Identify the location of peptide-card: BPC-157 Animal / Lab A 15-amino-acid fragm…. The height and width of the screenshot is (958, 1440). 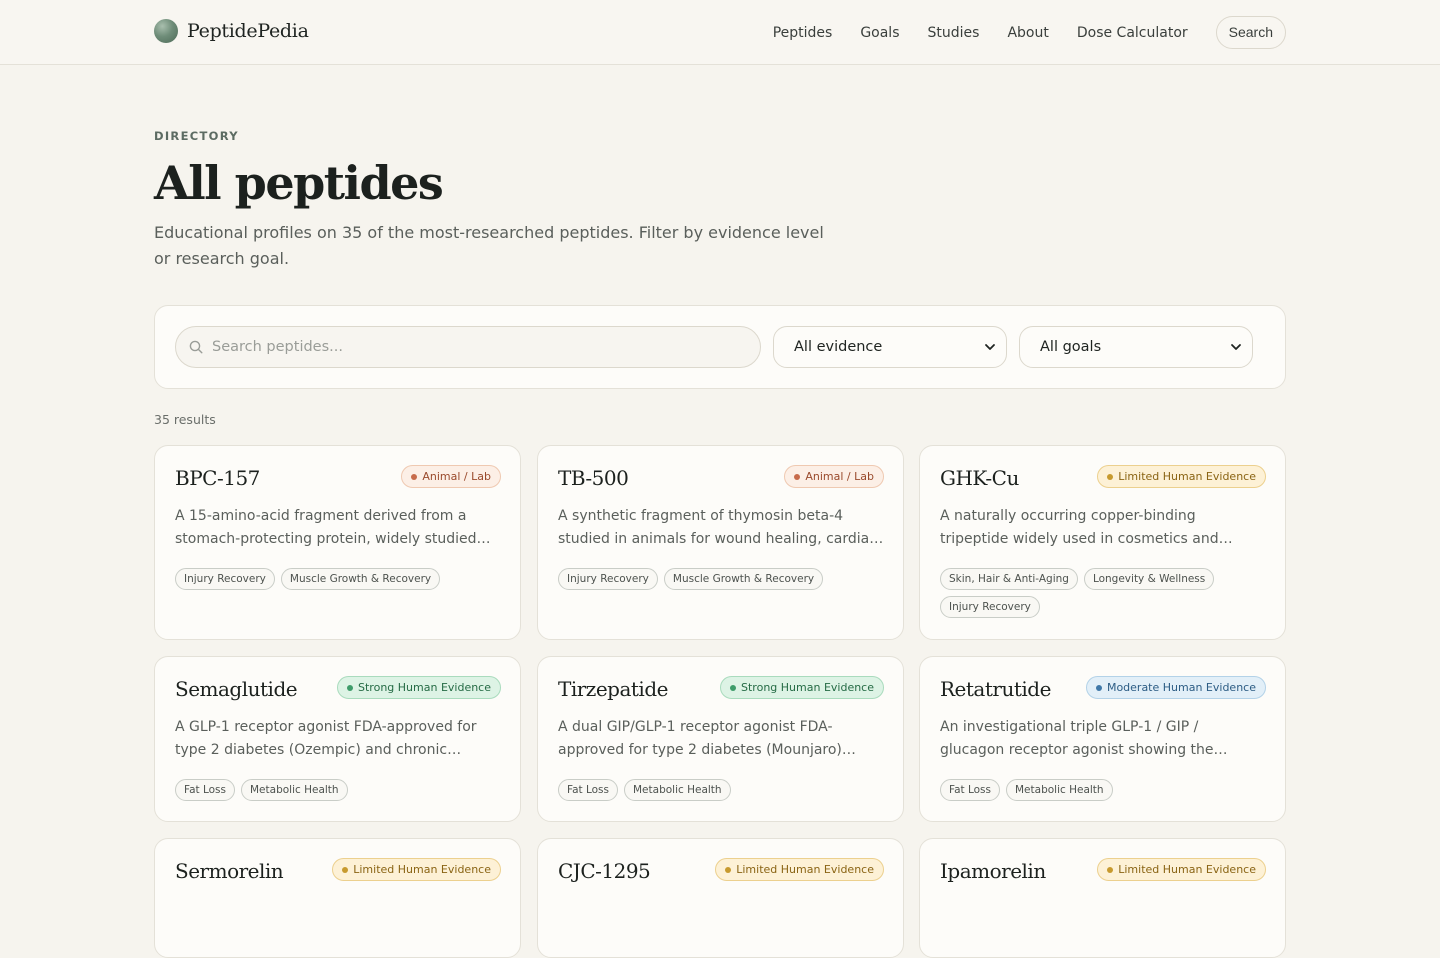
(337, 542).